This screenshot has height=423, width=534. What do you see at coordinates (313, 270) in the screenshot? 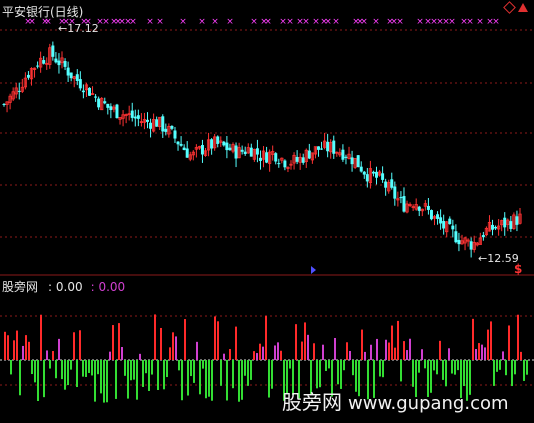
I see `play-marker` at bounding box center [313, 270].